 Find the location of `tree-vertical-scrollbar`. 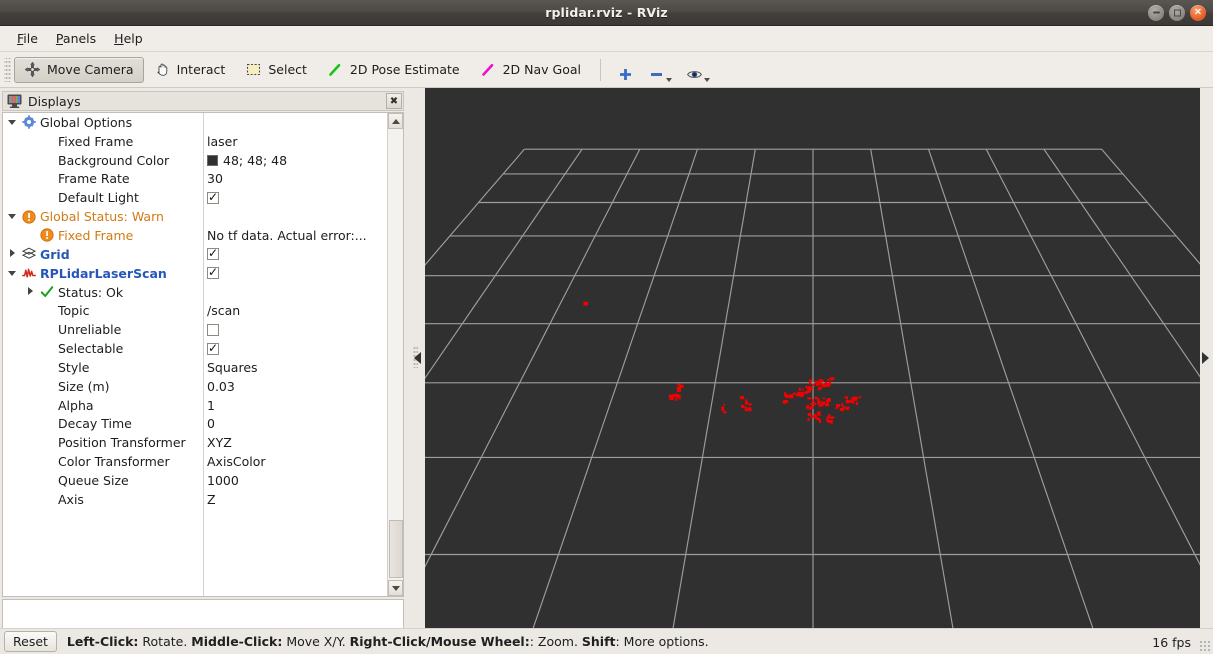

tree-vertical-scrollbar is located at coordinates (395, 354).